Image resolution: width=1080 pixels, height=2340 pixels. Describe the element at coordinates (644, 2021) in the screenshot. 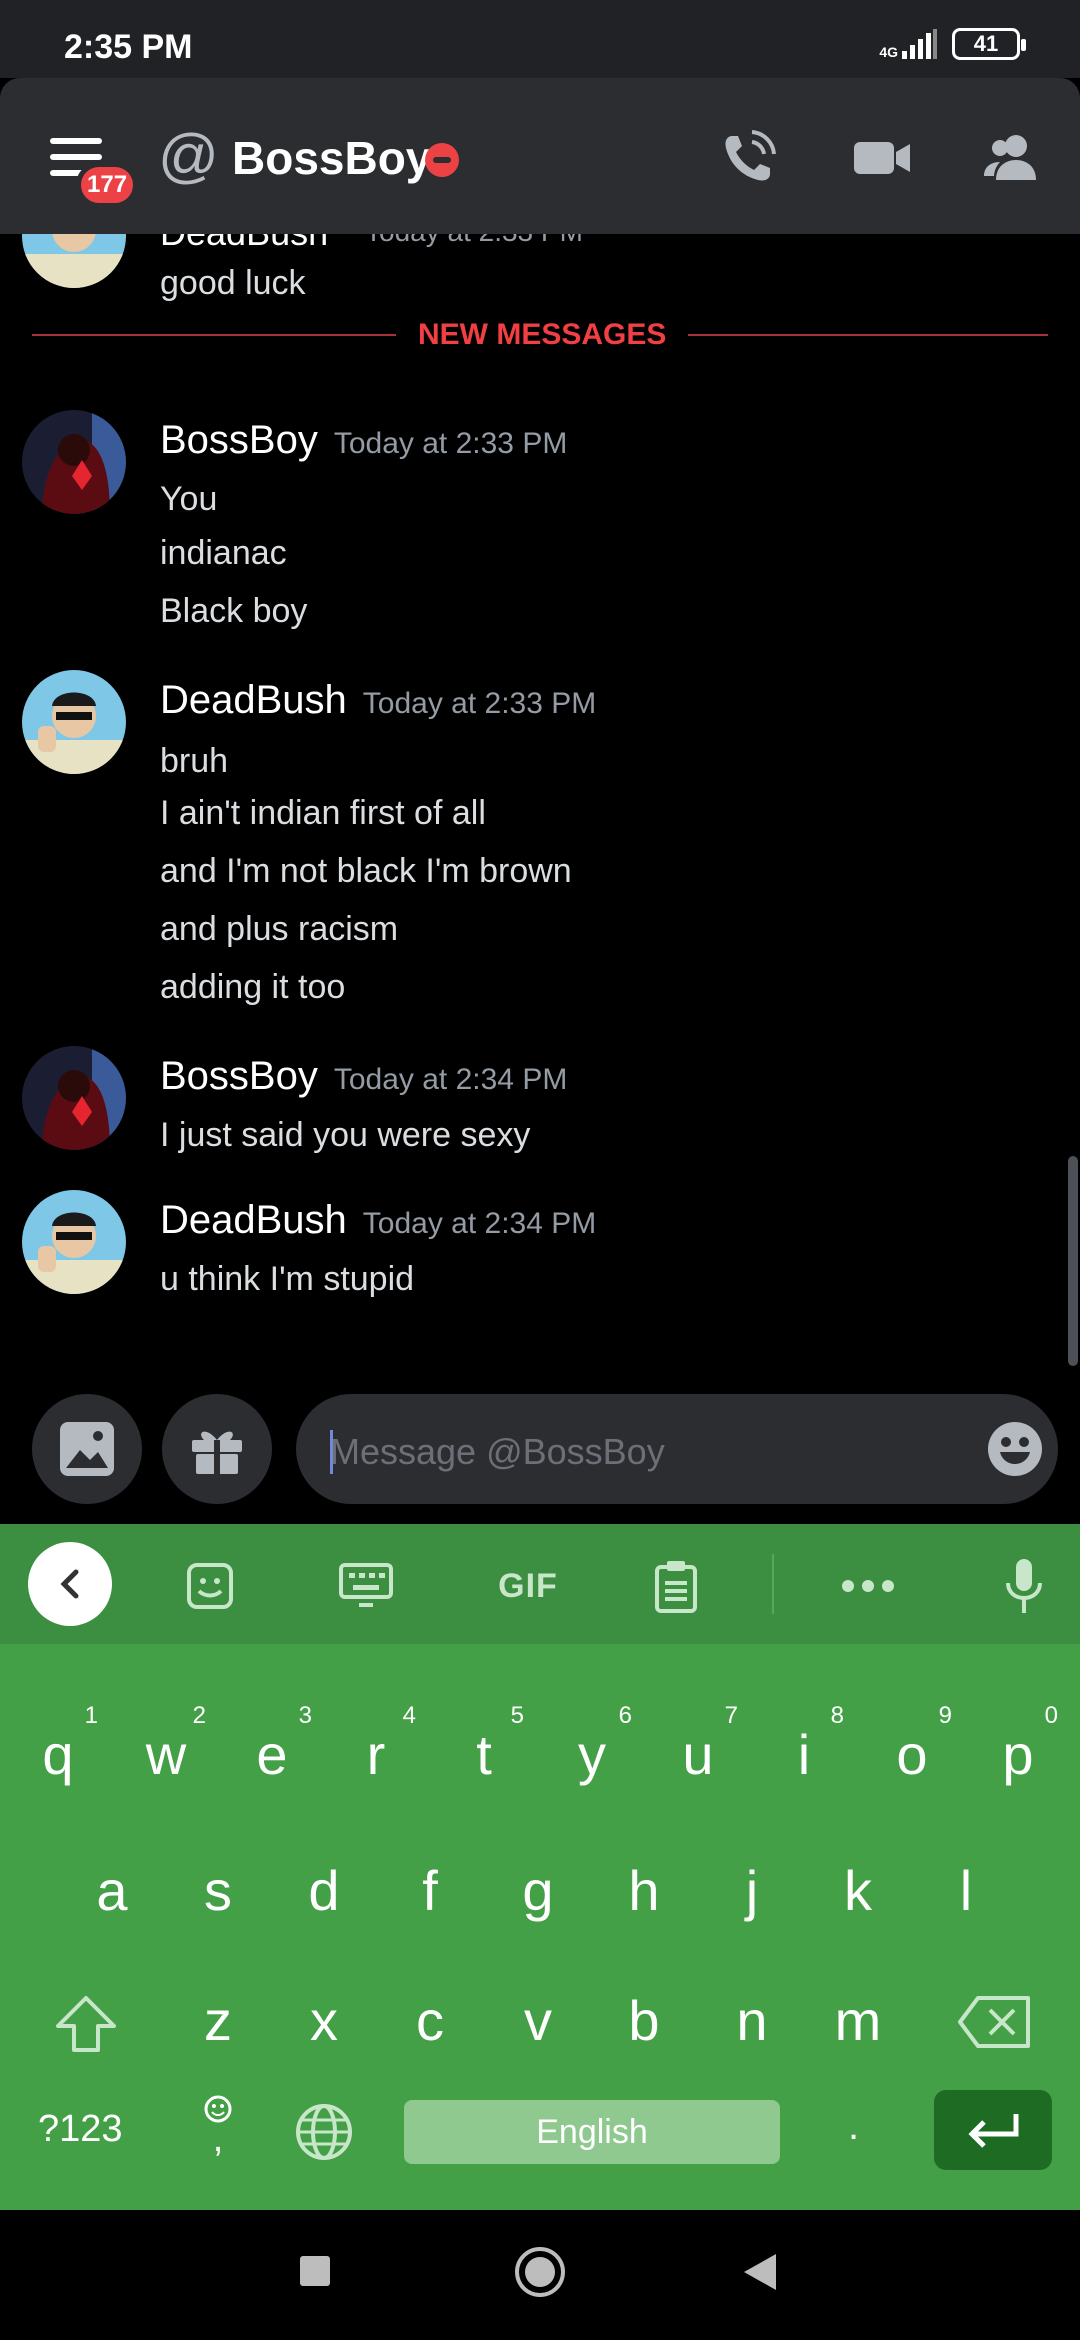

I see `key-b: b` at that location.